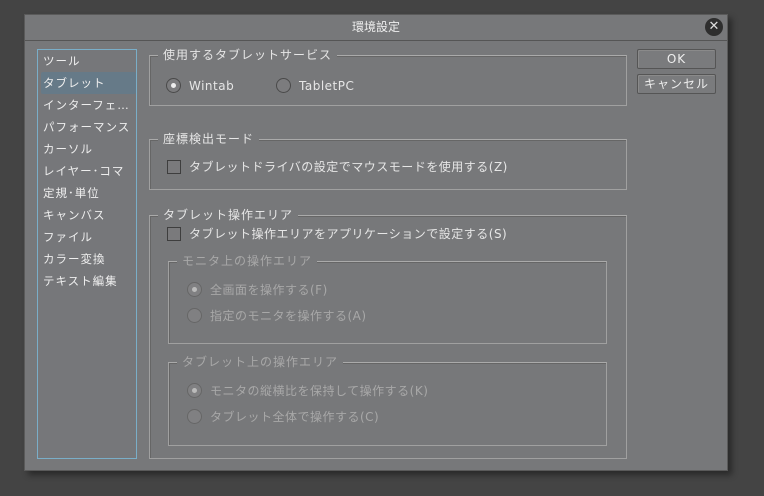 Image resolution: width=764 pixels, height=496 pixels. What do you see at coordinates (327, 85) in the screenshot?
I see `radio-label: TabletPC` at bounding box center [327, 85].